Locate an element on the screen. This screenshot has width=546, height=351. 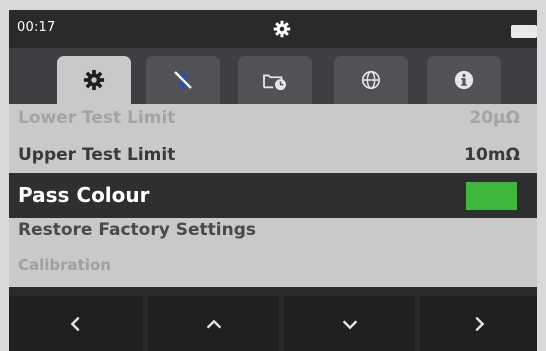
setting-label: Calibration is located at coordinates (64, 265).